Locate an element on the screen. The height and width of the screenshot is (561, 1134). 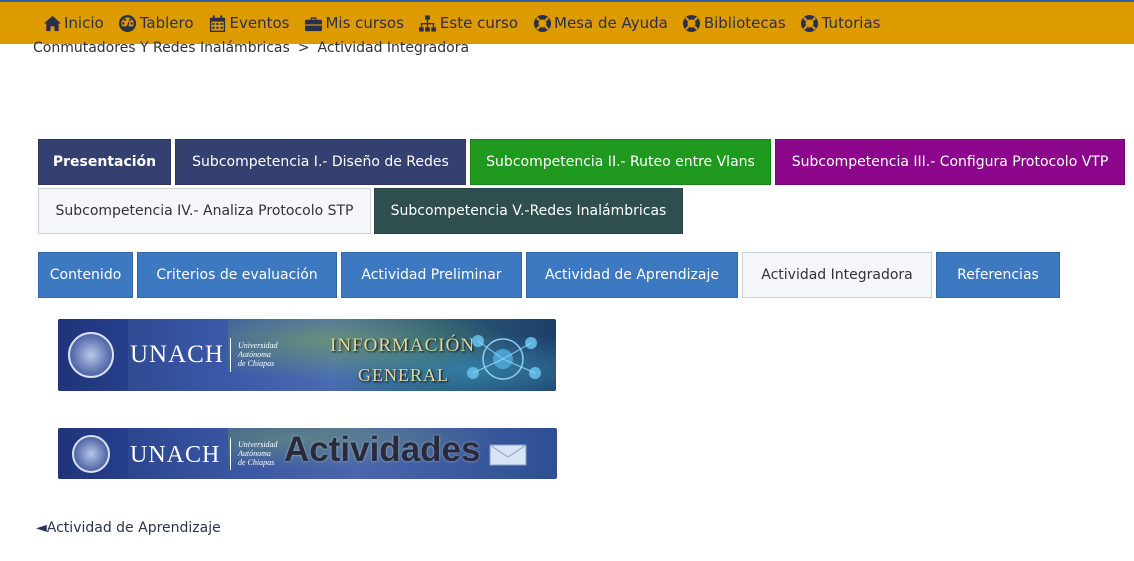
tab-subcompetencia-5: Subcompetencia V.-Redes Inalámbricas is located at coordinates (528, 211).